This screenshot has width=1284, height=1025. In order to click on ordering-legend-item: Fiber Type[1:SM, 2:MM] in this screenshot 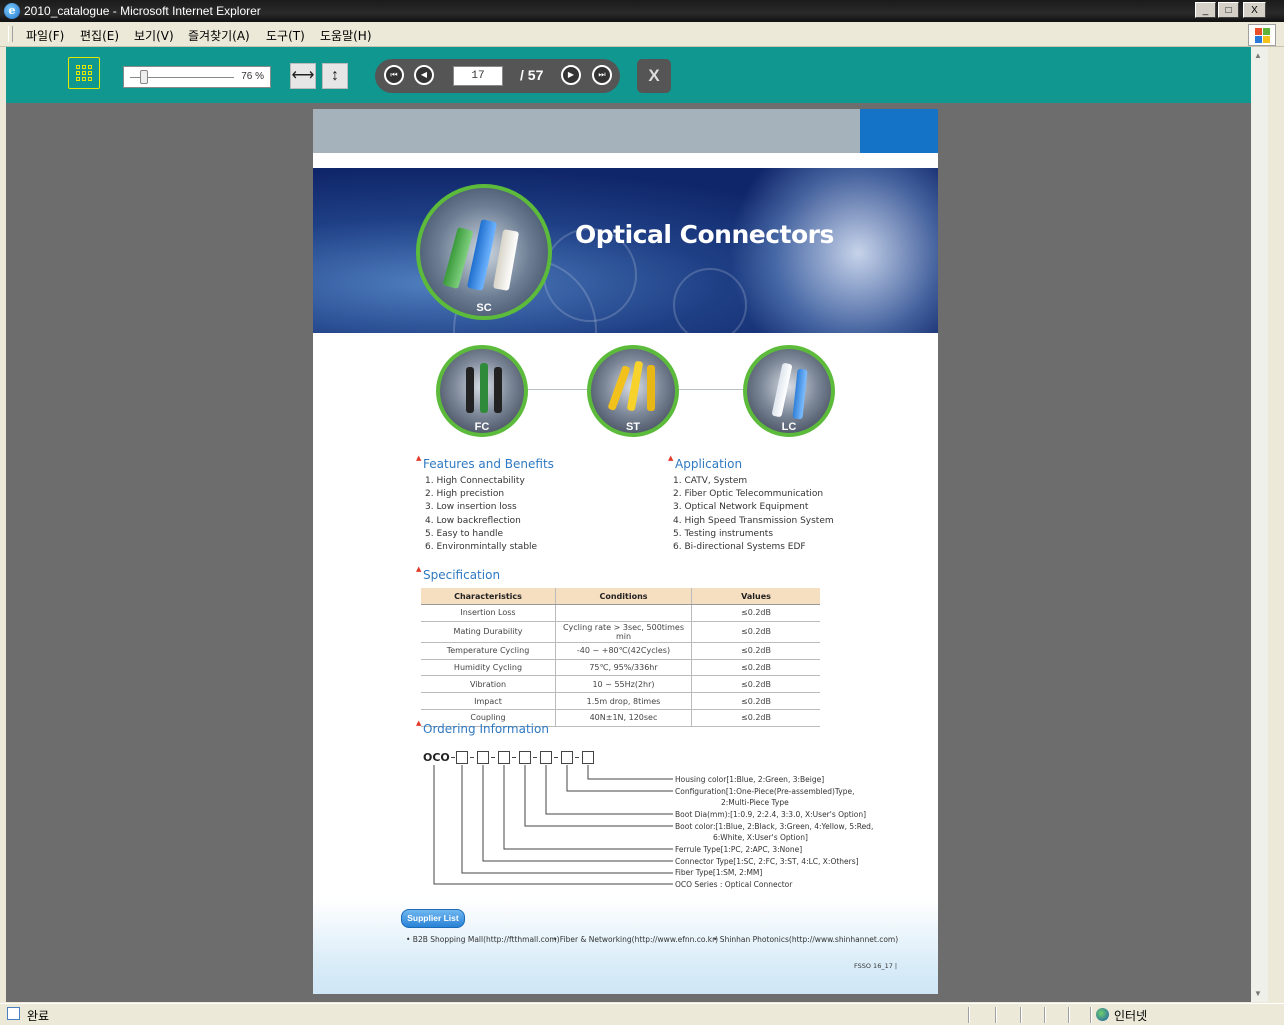, I will do `click(719, 872)`.